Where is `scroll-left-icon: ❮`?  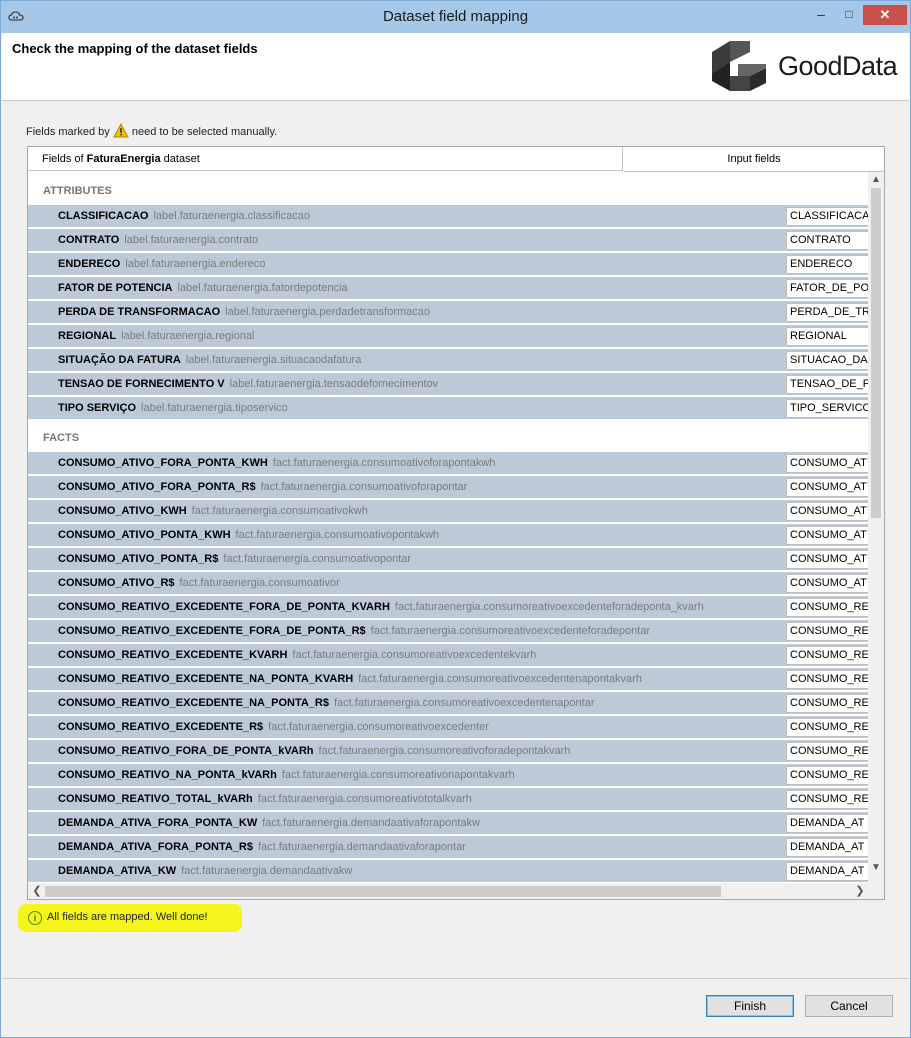
scroll-left-icon: ❮ is located at coordinates (37, 891).